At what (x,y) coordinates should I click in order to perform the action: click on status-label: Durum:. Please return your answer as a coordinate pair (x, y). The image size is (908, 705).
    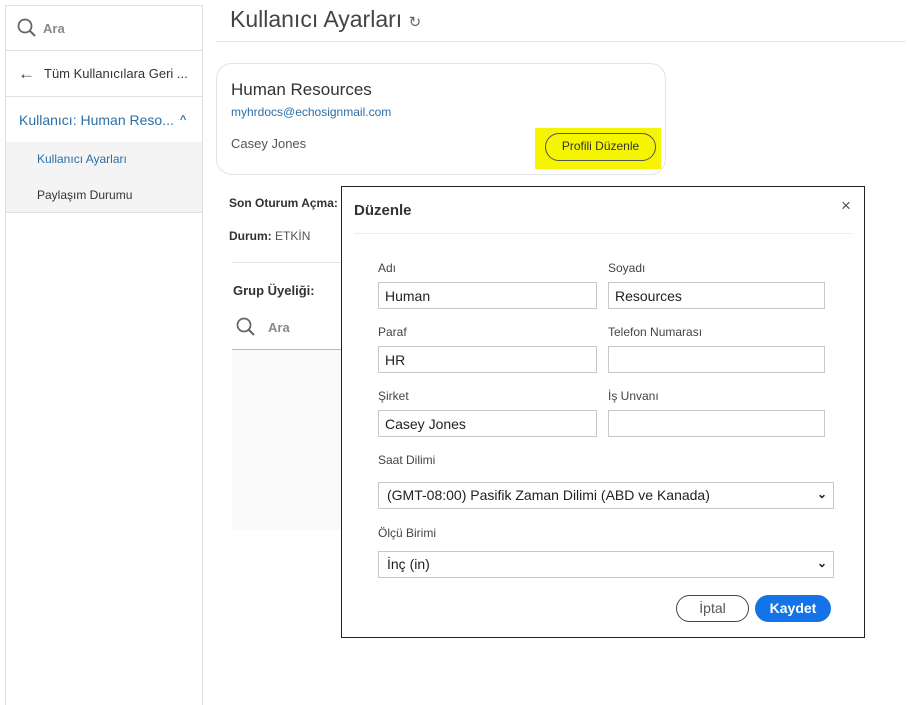
    Looking at the image, I should click on (250, 236).